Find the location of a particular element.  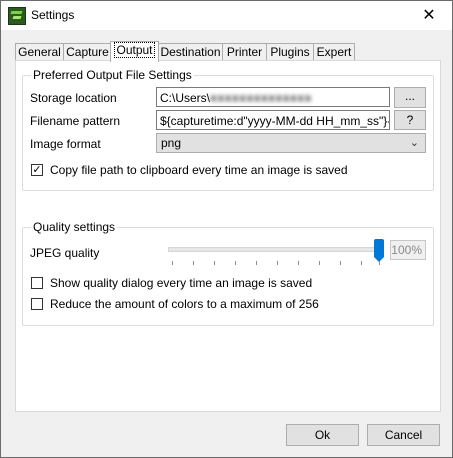

tab-expert: Expert is located at coordinates (334, 52).